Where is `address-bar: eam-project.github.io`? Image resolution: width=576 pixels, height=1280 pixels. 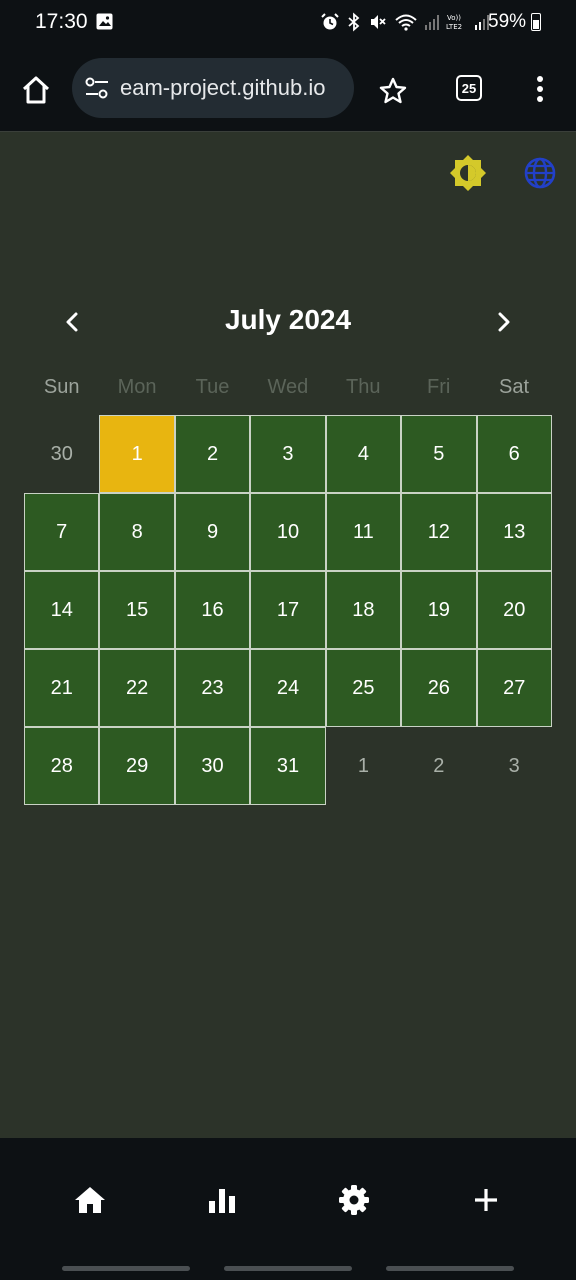
address-bar: eam-project.github.io is located at coordinates (213, 88).